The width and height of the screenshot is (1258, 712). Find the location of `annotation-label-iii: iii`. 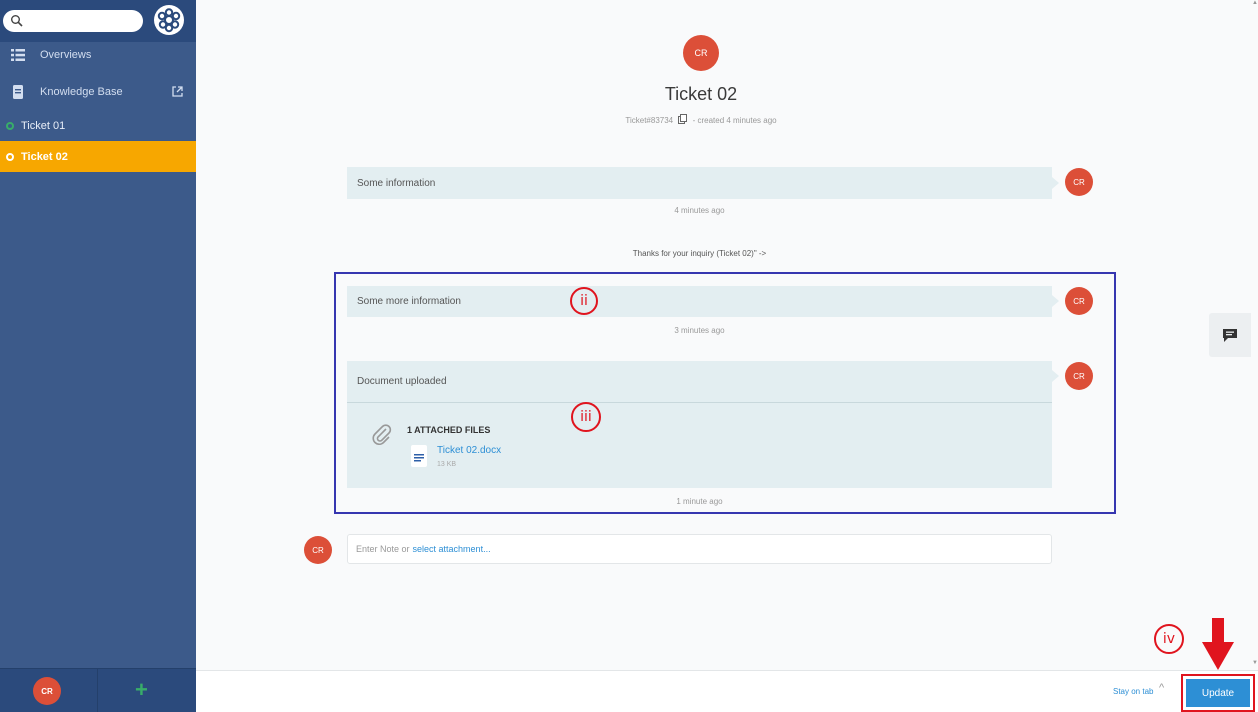

annotation-label-iii: iii is located at coordinates (586, 417).